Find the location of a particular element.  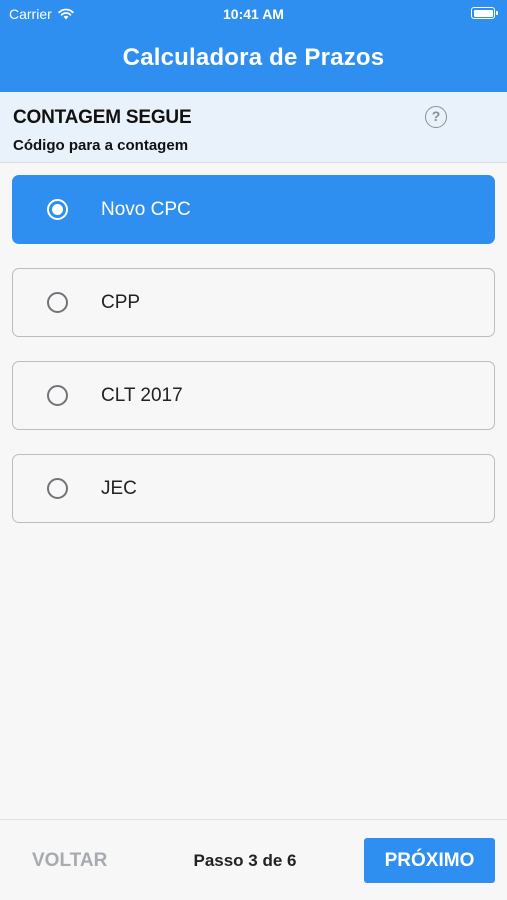

status-time: 10:41 AM is located at coordinates (253, 14).